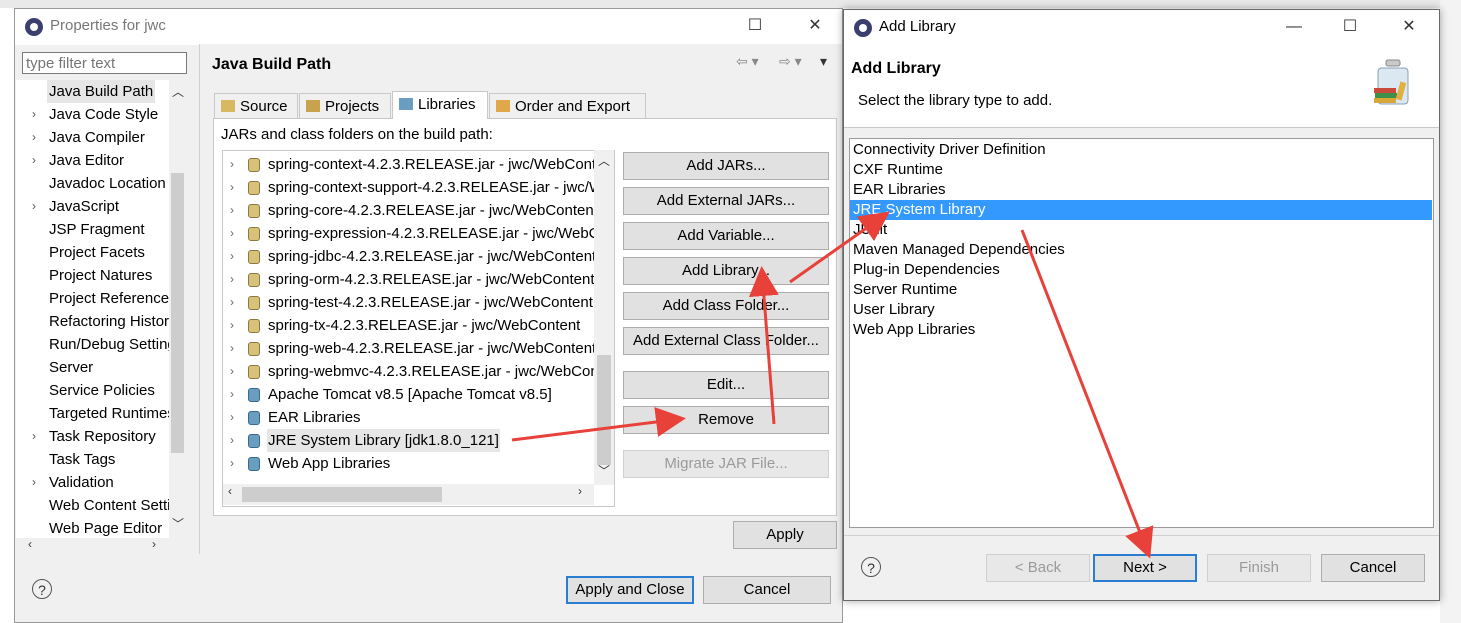 This screenshot has width=1461, height=623. What do you see at coordinates (604, 410) in the screenshot?
I see `libraries-scroll-thumb` at bounding box center [604, 410].